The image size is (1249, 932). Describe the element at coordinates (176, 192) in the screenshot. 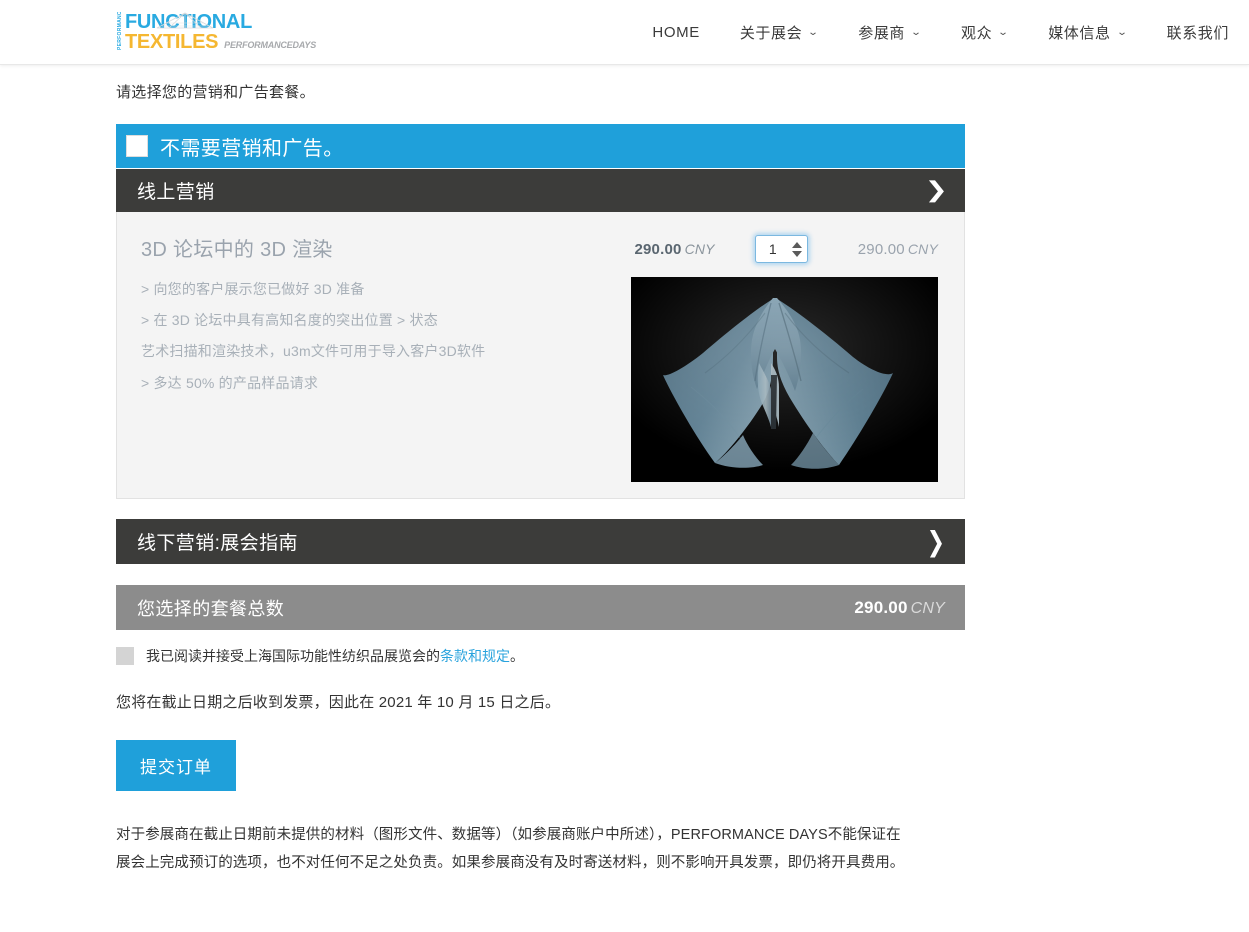

I see `section-title-online-marketing: 线上营销` at that location.